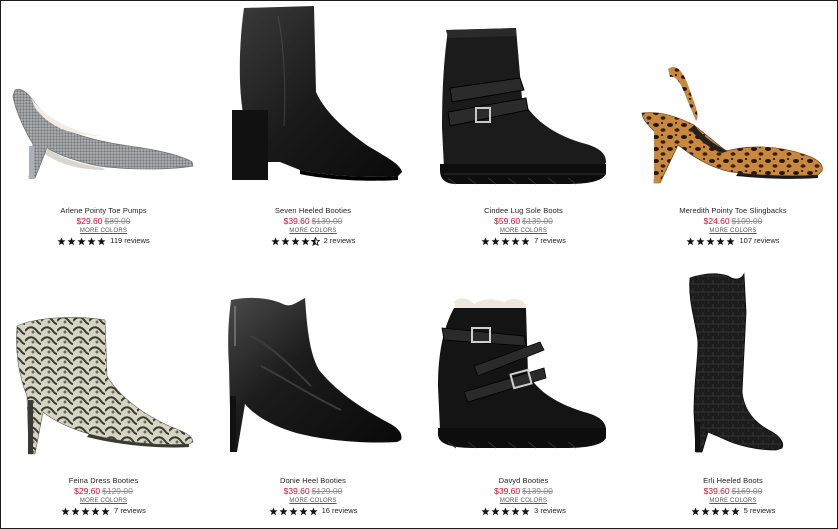 The width and height of the screenshot is (838, 529). I want to click on original-price: $89.00, so click(117, 221).